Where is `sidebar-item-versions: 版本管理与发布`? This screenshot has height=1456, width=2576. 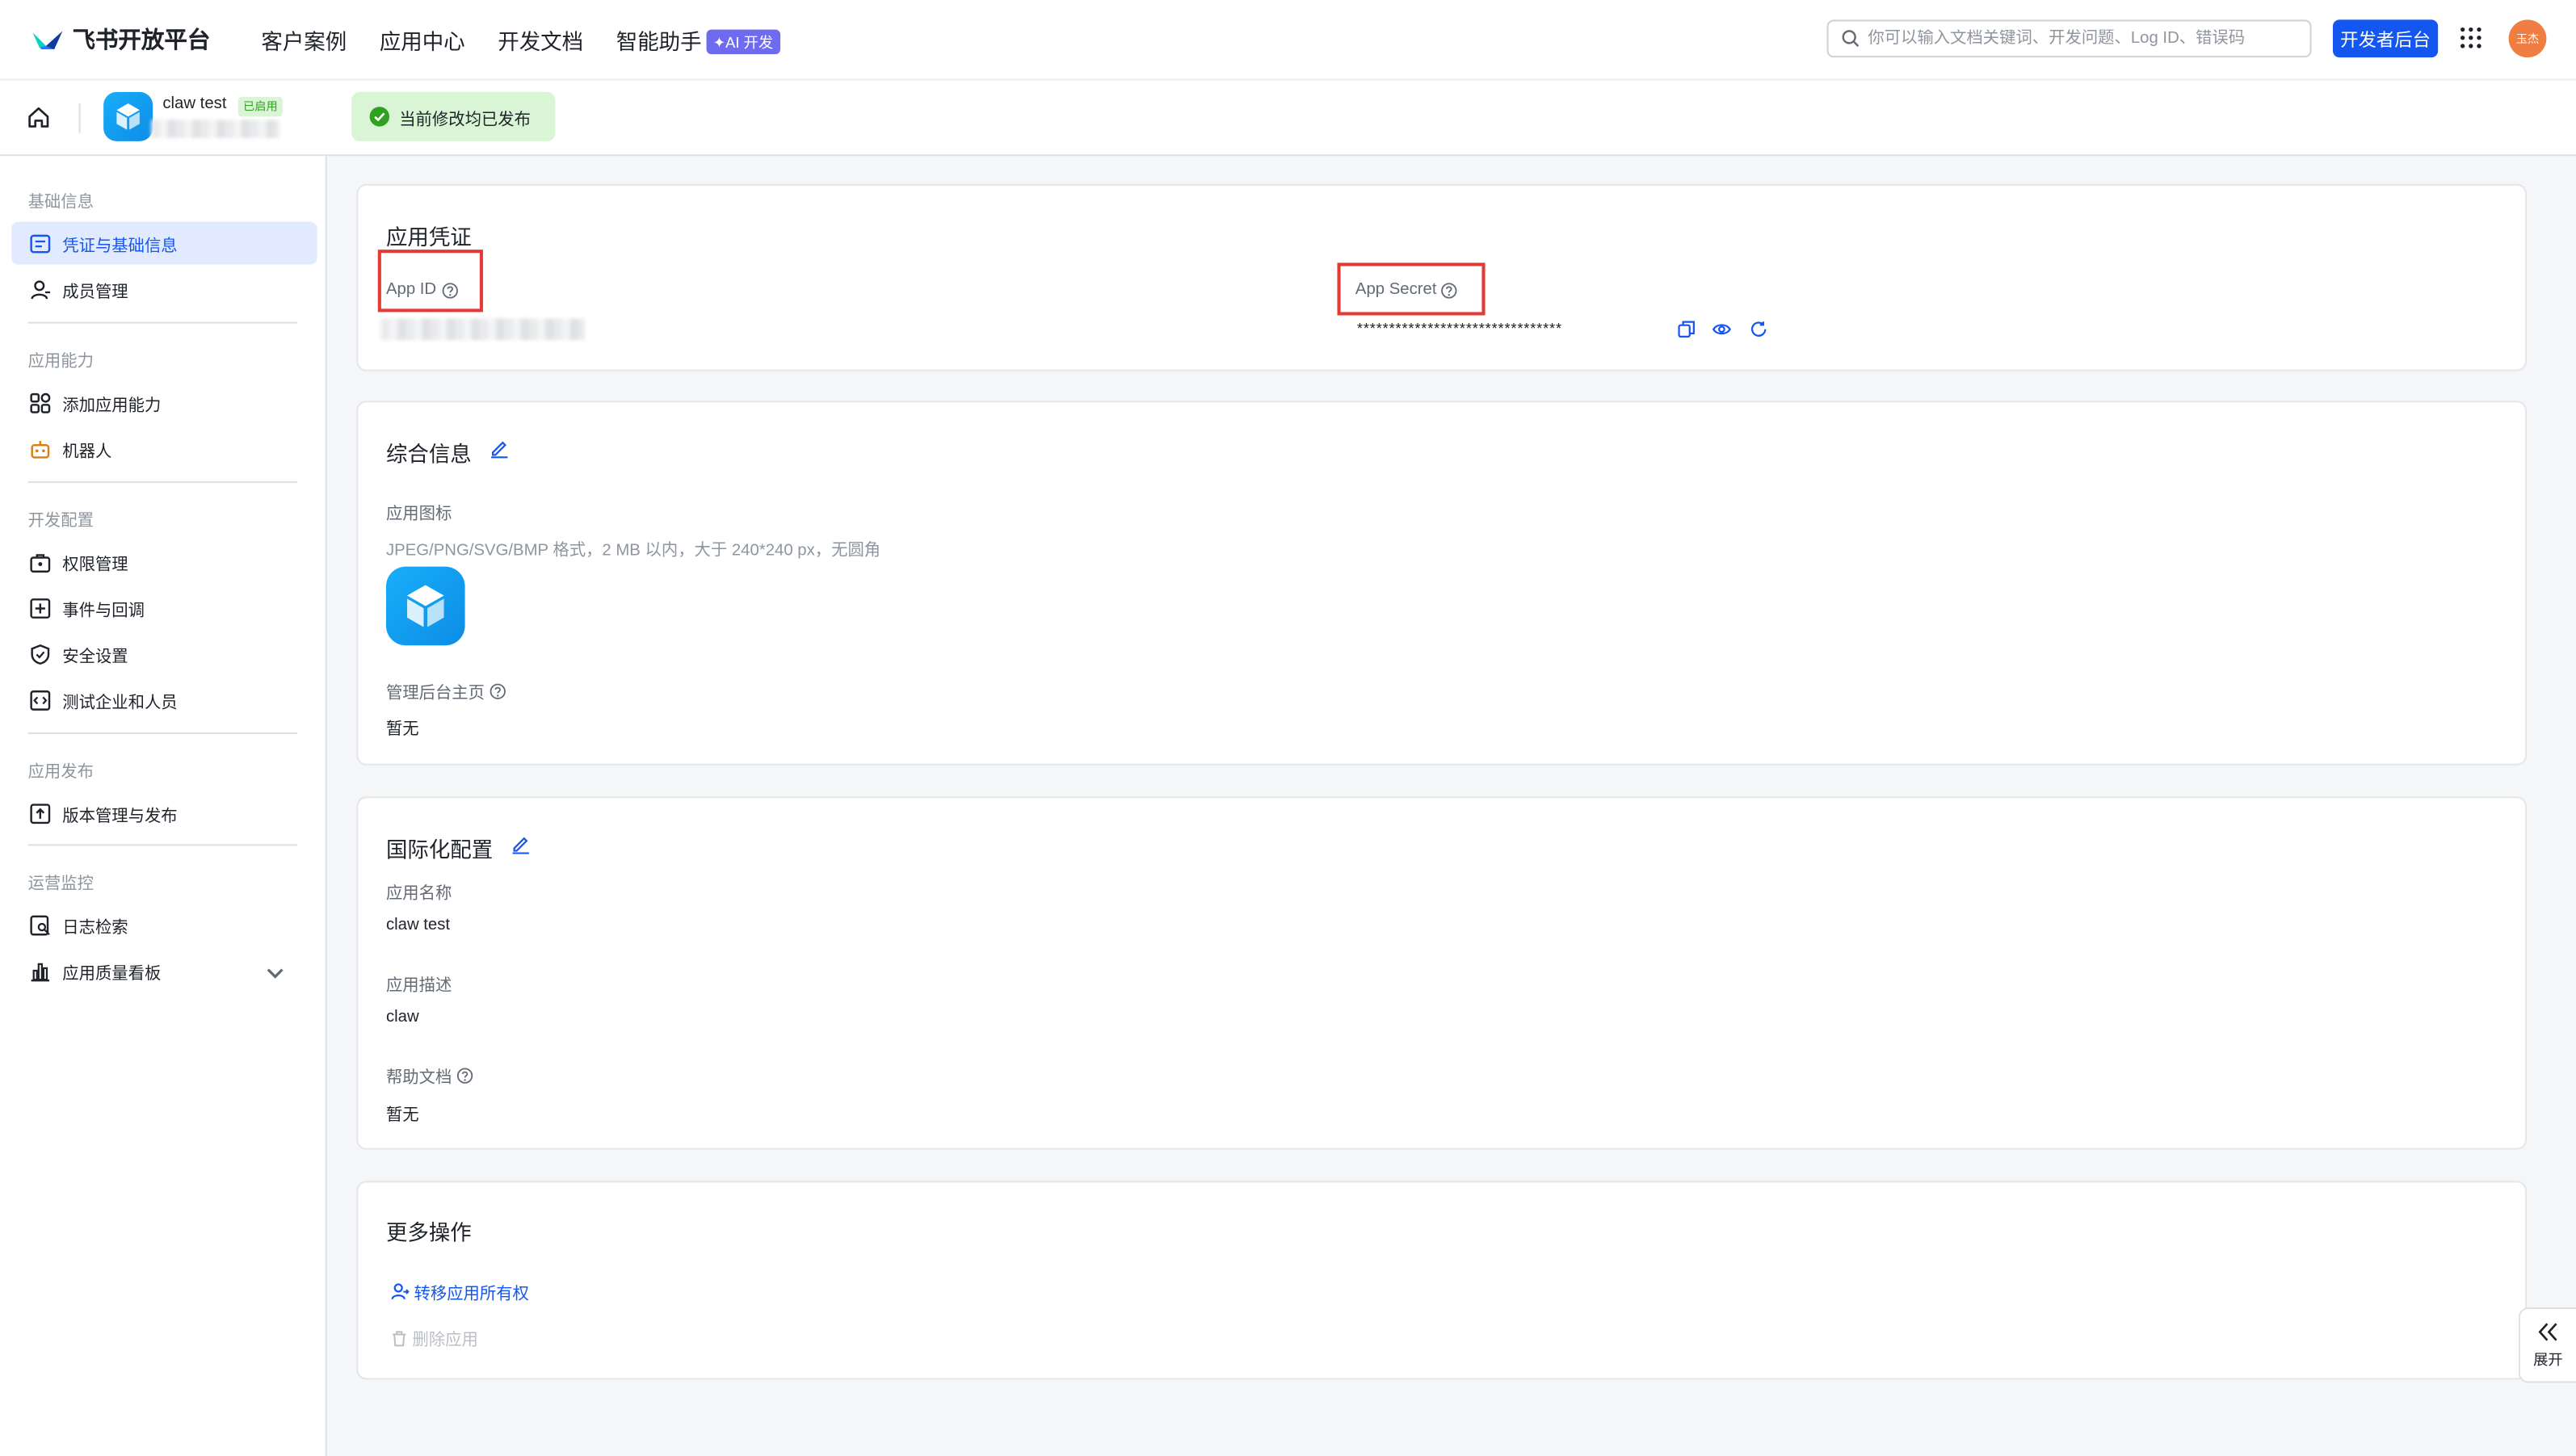
sidebar-item-versions: 版本管理与发布 is located at coordinates (164, 812).